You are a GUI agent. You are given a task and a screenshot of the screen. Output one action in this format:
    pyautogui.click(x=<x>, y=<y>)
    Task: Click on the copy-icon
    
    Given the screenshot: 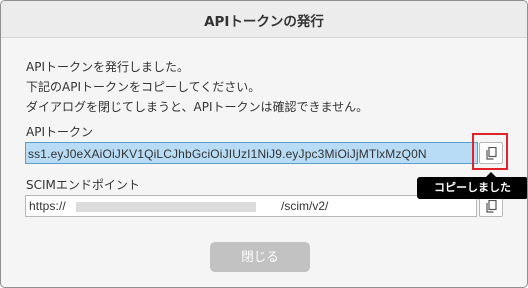 What is the action you would take?
    pyautogui.click(x=491, y=206)
    